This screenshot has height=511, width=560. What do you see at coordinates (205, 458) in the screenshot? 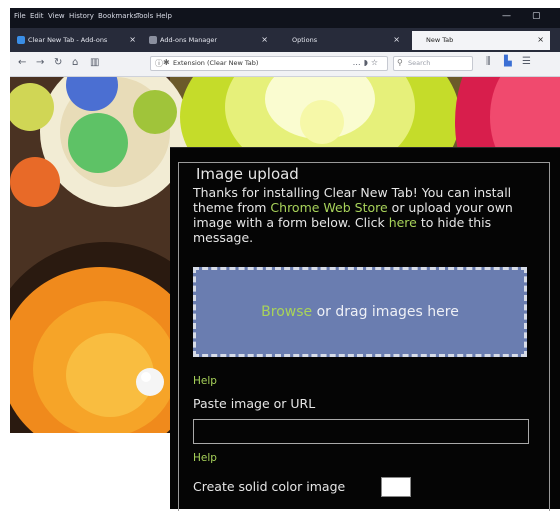
I see `help-link-url: Help` at bounding box center [205, 458].